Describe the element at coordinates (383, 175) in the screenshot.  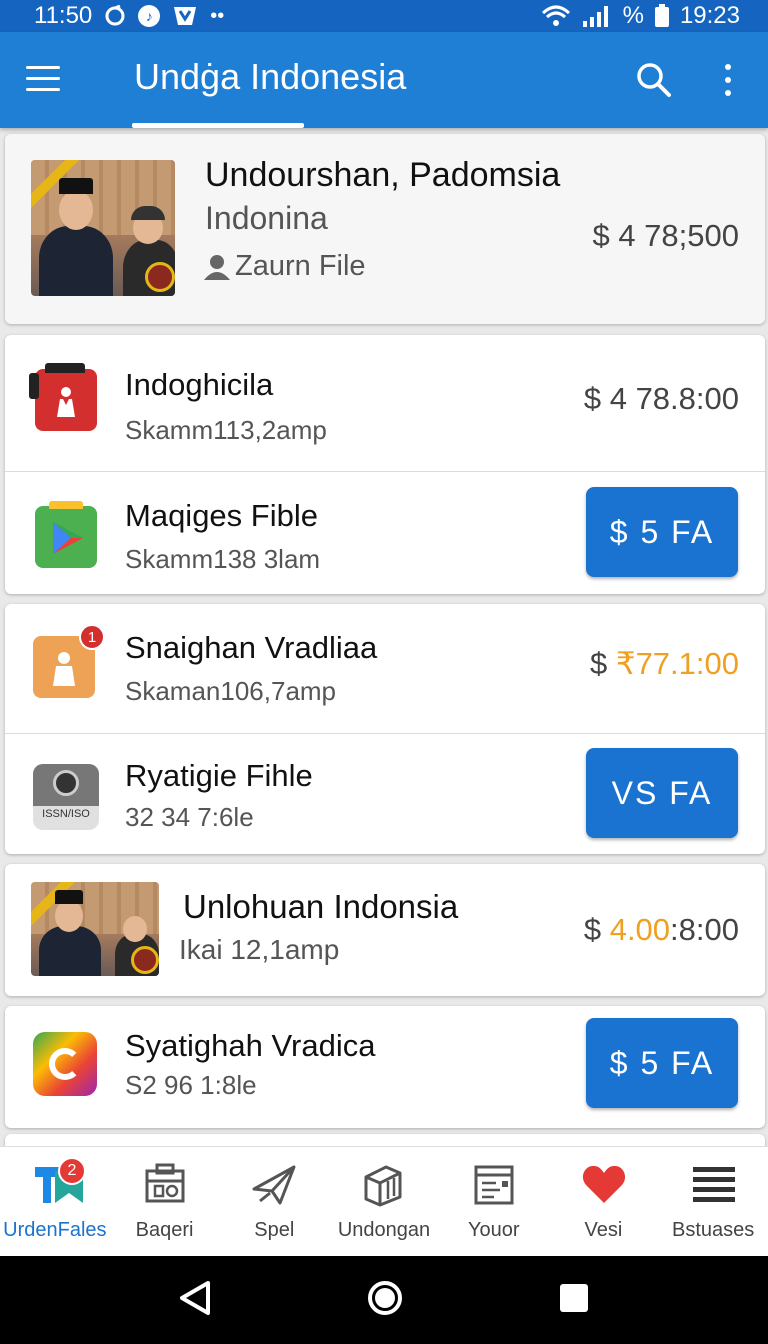
I see `featured-title: Undourshan, Padomsia` at that location.